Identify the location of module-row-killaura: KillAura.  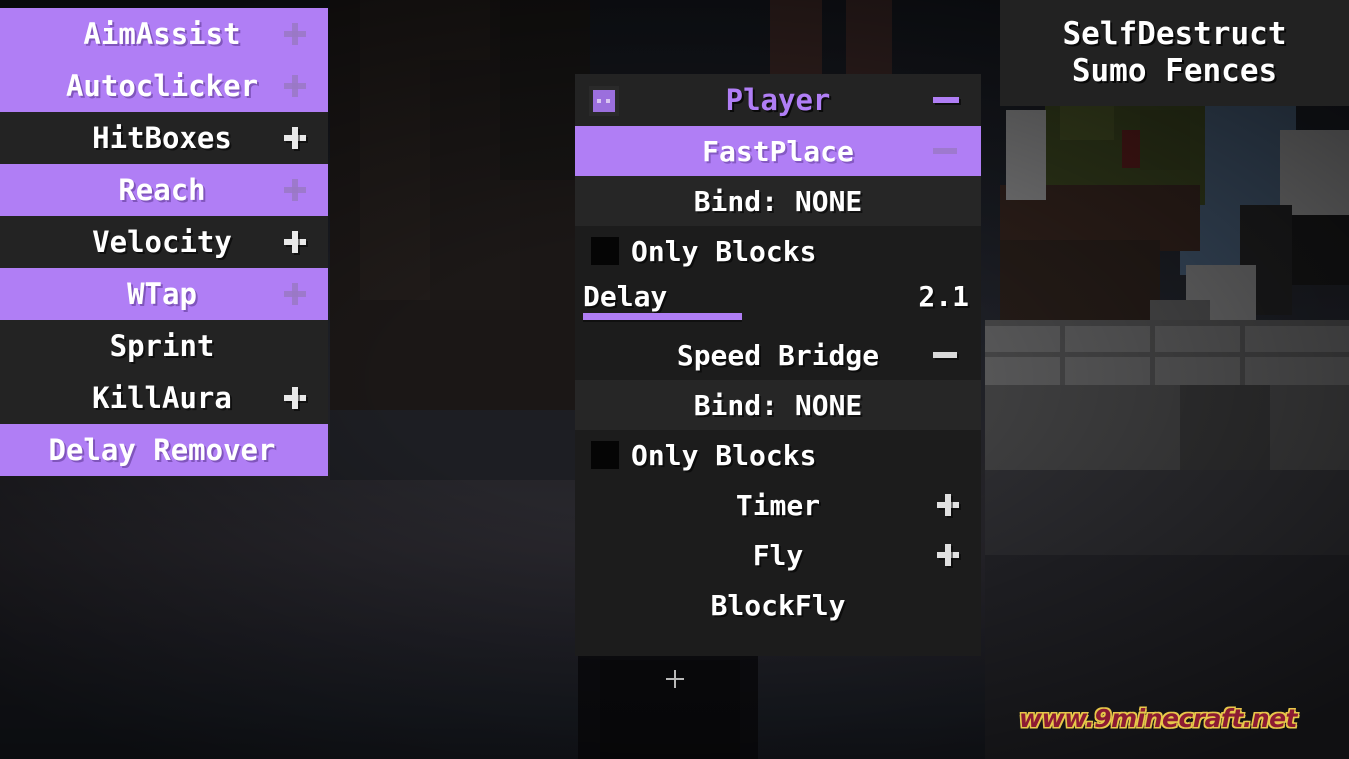
(164, 398).